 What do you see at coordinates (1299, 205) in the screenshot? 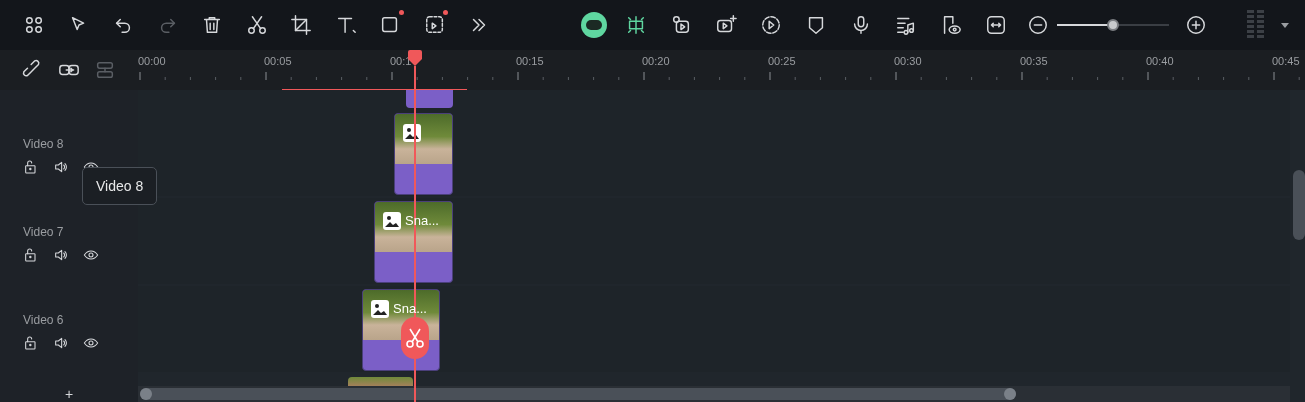
I see `vertical-scrollbar-thumb` at bounding box center [1299, 205].